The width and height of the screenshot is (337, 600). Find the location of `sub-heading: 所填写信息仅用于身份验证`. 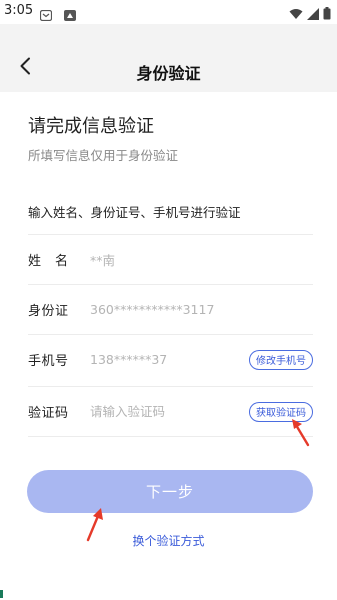

sub-heading: 所填写信息仅用于身份验证 is located at coordinates (103, 155).